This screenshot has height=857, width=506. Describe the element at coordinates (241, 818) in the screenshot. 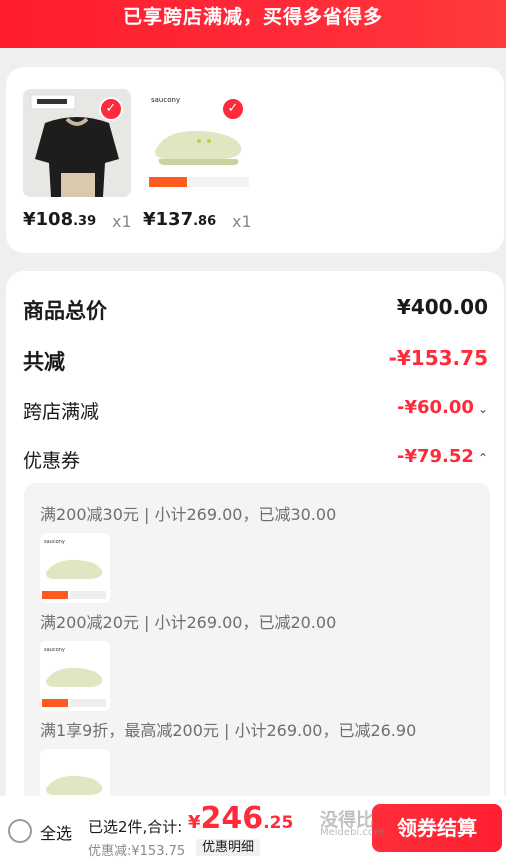

I see `total-amount: ¥246.25` at that location.